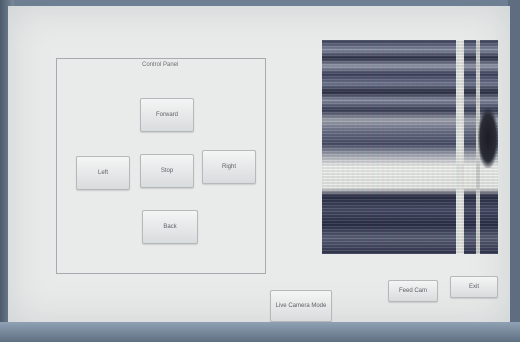 The image size is (520, 342). I want to click on left-button: Left, so click(103, 173).